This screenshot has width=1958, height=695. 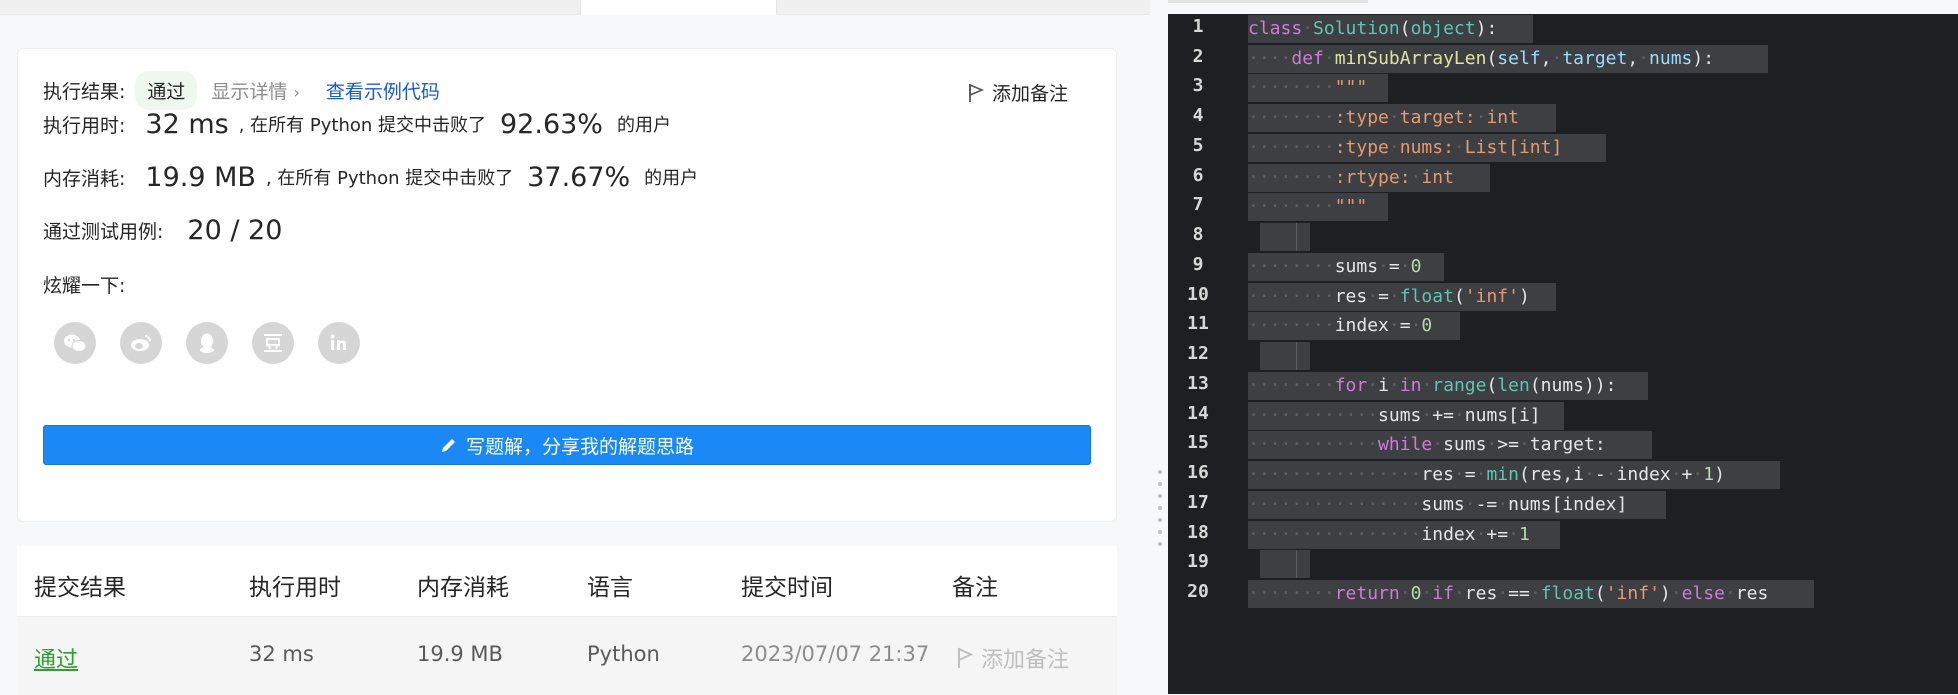 What do you see at coordinates (1198, 264) in the screenshot?
I see `line-number: 9` at bounding box center [1198, 264].